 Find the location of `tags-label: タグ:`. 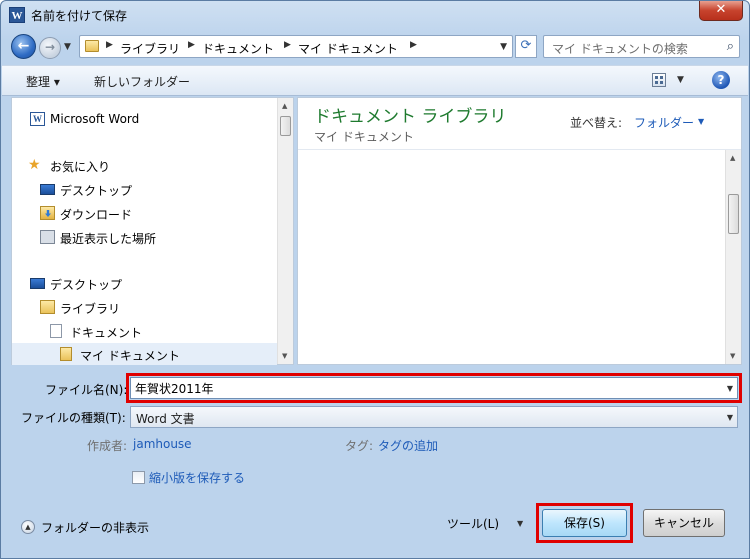

tags-label: タグ: is located at coordinates (359, 446).